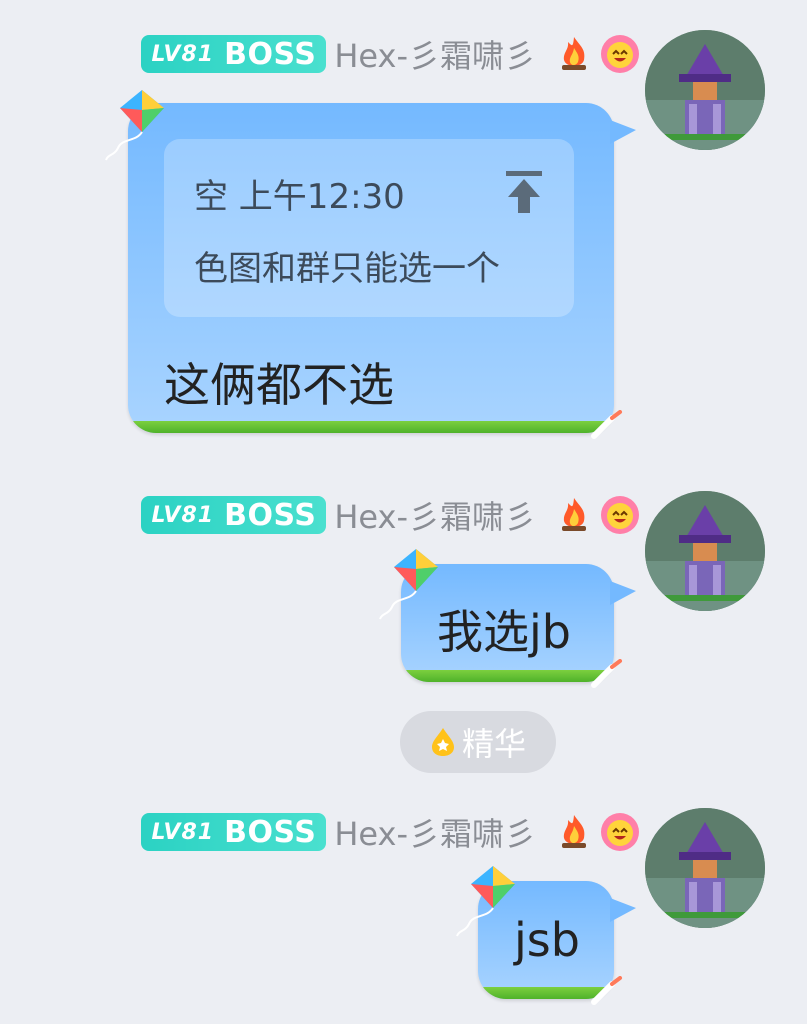 This screenshot has width=807, height=1024. What do you see at coordinates (493, 744) in the screenshot?
I see `essence-label: 精华` at bounding box center [493, 744].